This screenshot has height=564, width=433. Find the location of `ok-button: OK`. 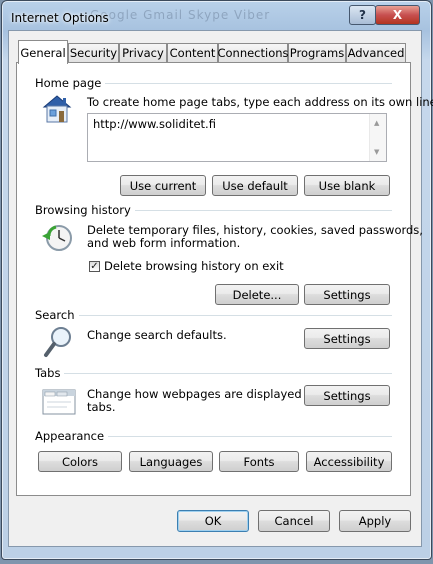

ok-button: OK is located at coordinates (213, 521).